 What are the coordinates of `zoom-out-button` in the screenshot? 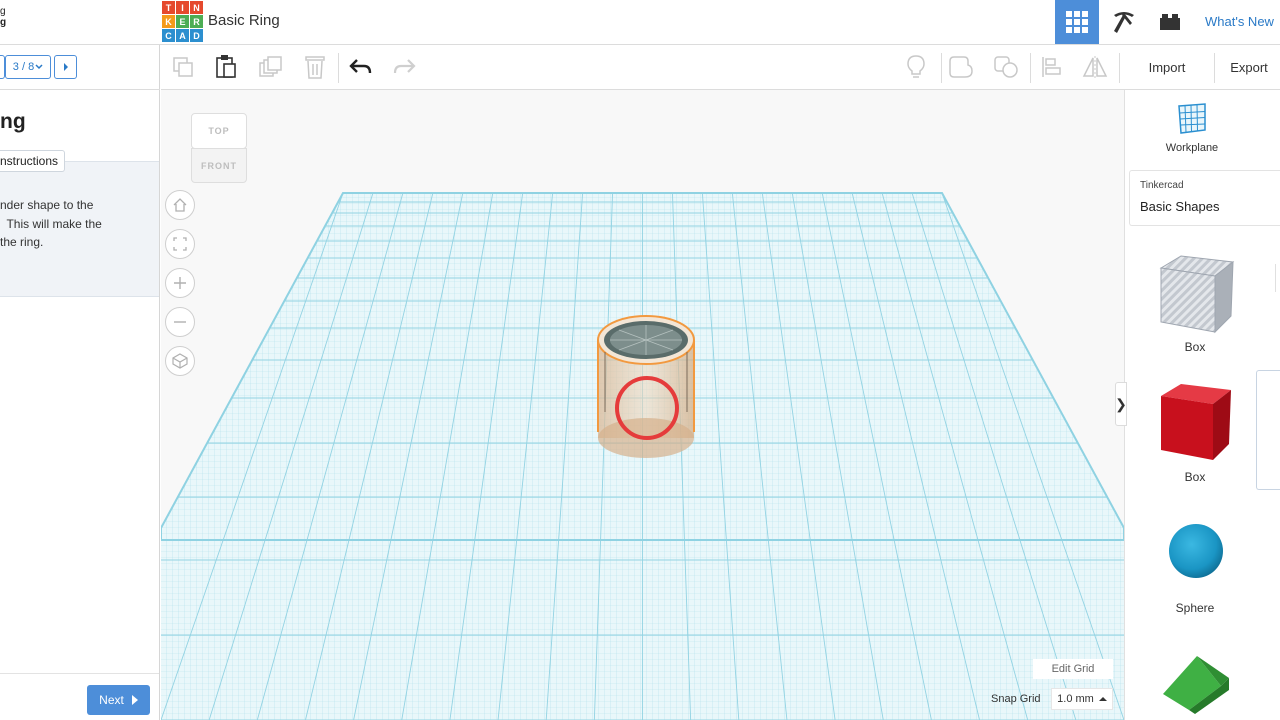 It's located at (180, 322).